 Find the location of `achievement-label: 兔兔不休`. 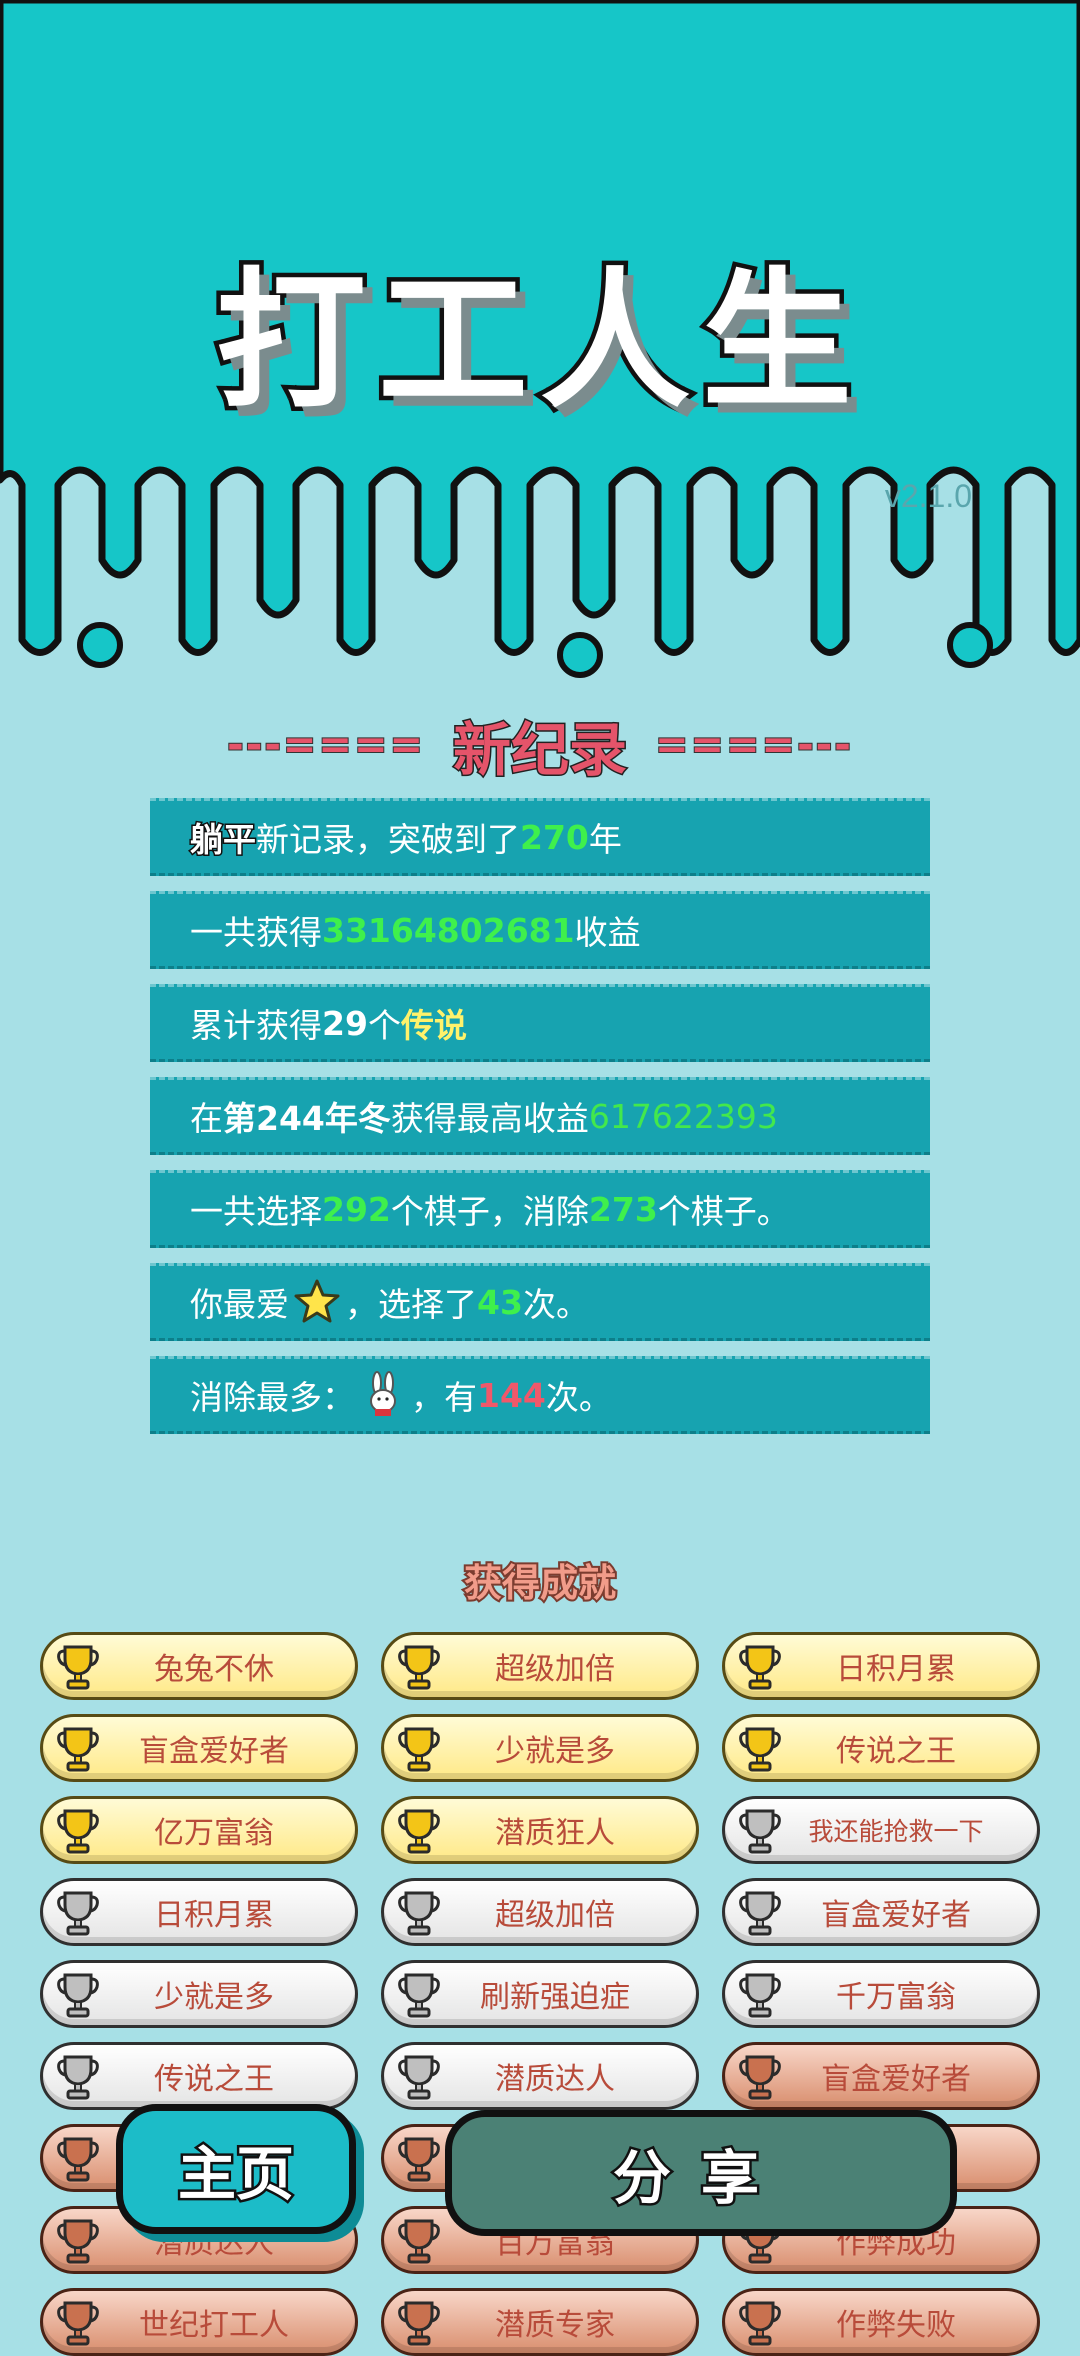

achievement-label: 兔兔不休 is located at coordinates (214, 1669).